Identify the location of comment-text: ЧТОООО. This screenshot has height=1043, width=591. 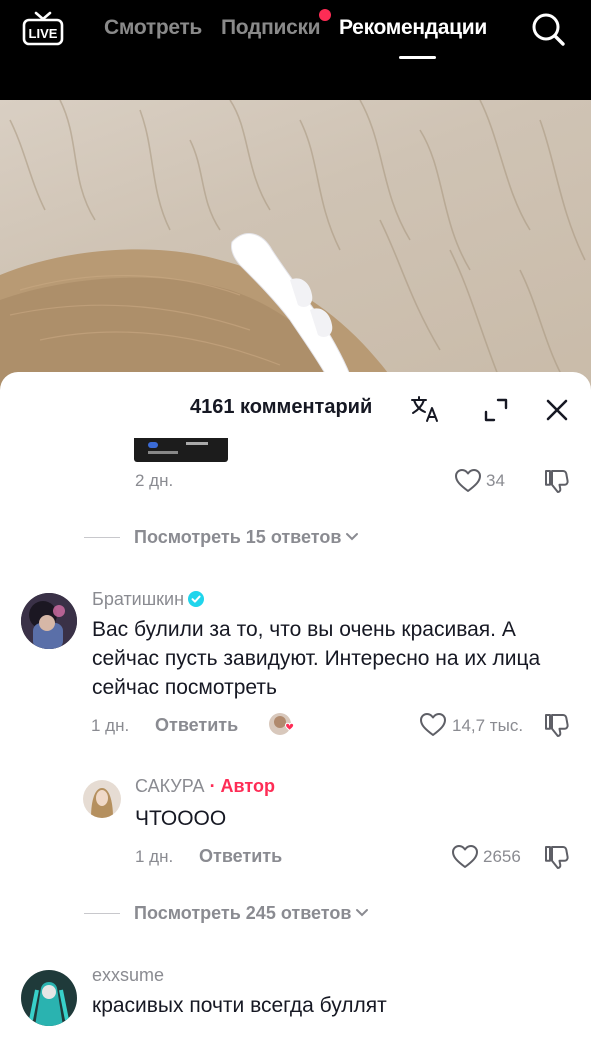
(181, 818).